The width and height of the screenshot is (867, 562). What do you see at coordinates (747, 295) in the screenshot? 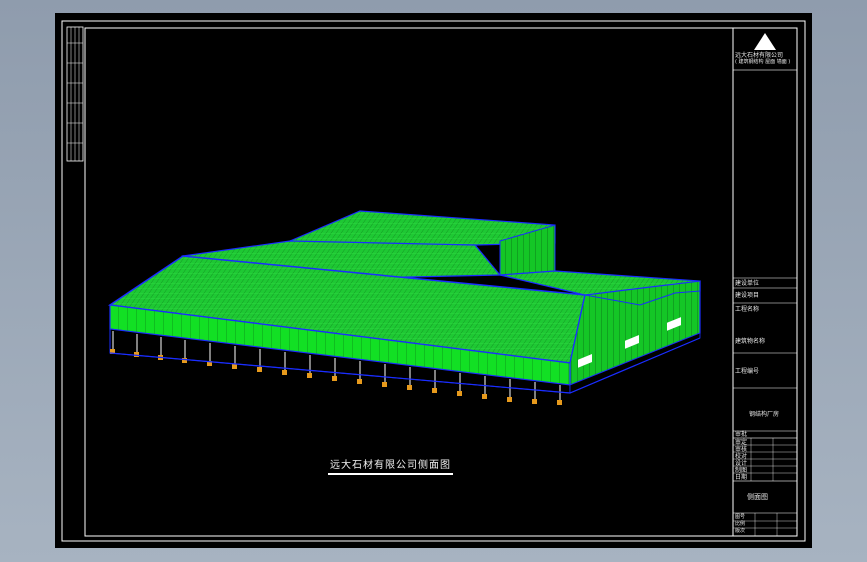
I see `row-project: 建设项目` at bounding box center [747, 295].